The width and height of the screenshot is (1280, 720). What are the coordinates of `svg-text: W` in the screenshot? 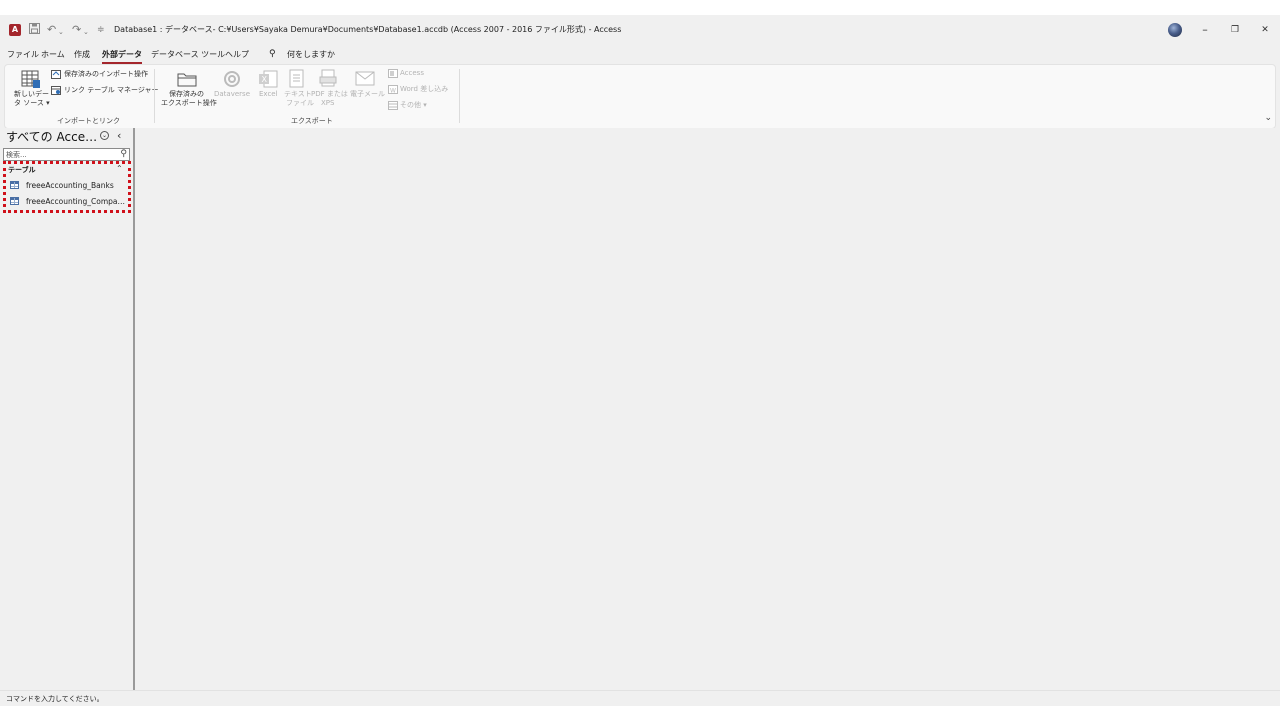 It's located at (393, 91).